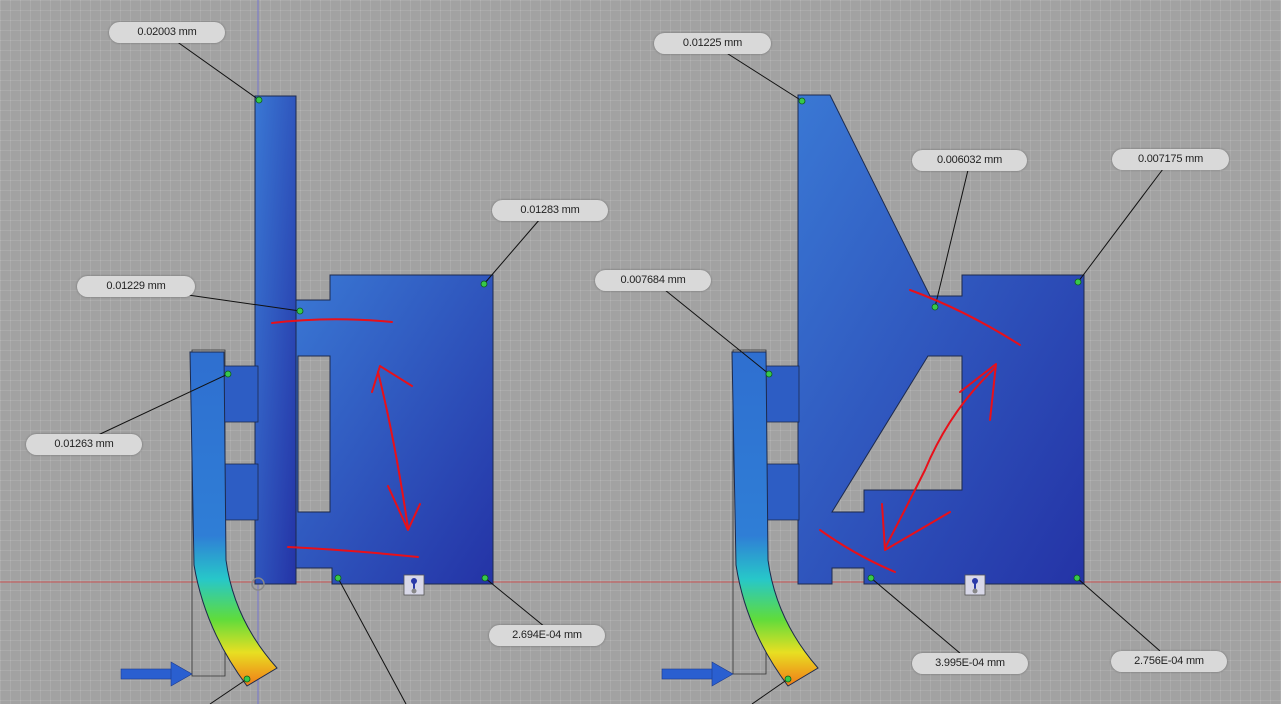 This screenshot has height=704, width=1281. What do you see at coordinates (653, 280) in the screenshot?
I see `probe-label-right-arm: 0.007684 mm` at bounding box center [653, 280].